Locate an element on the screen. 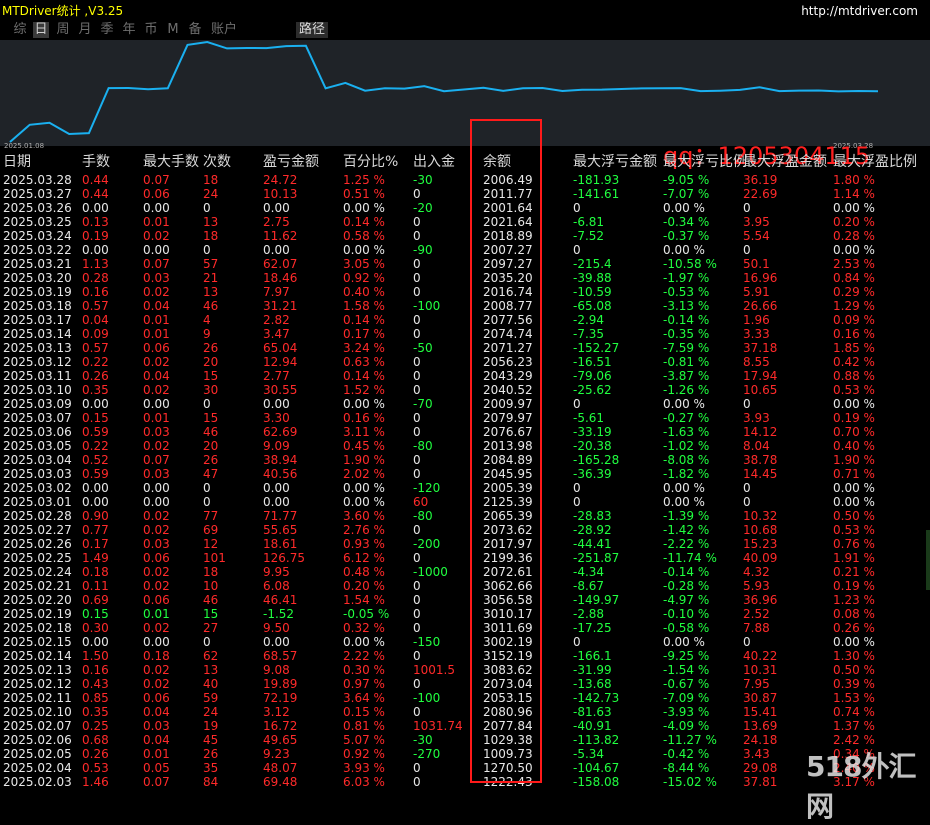 The height and width of the screenshot is (825, 930). cell-pnl: 9.23 is located at coordinates (276, 754).